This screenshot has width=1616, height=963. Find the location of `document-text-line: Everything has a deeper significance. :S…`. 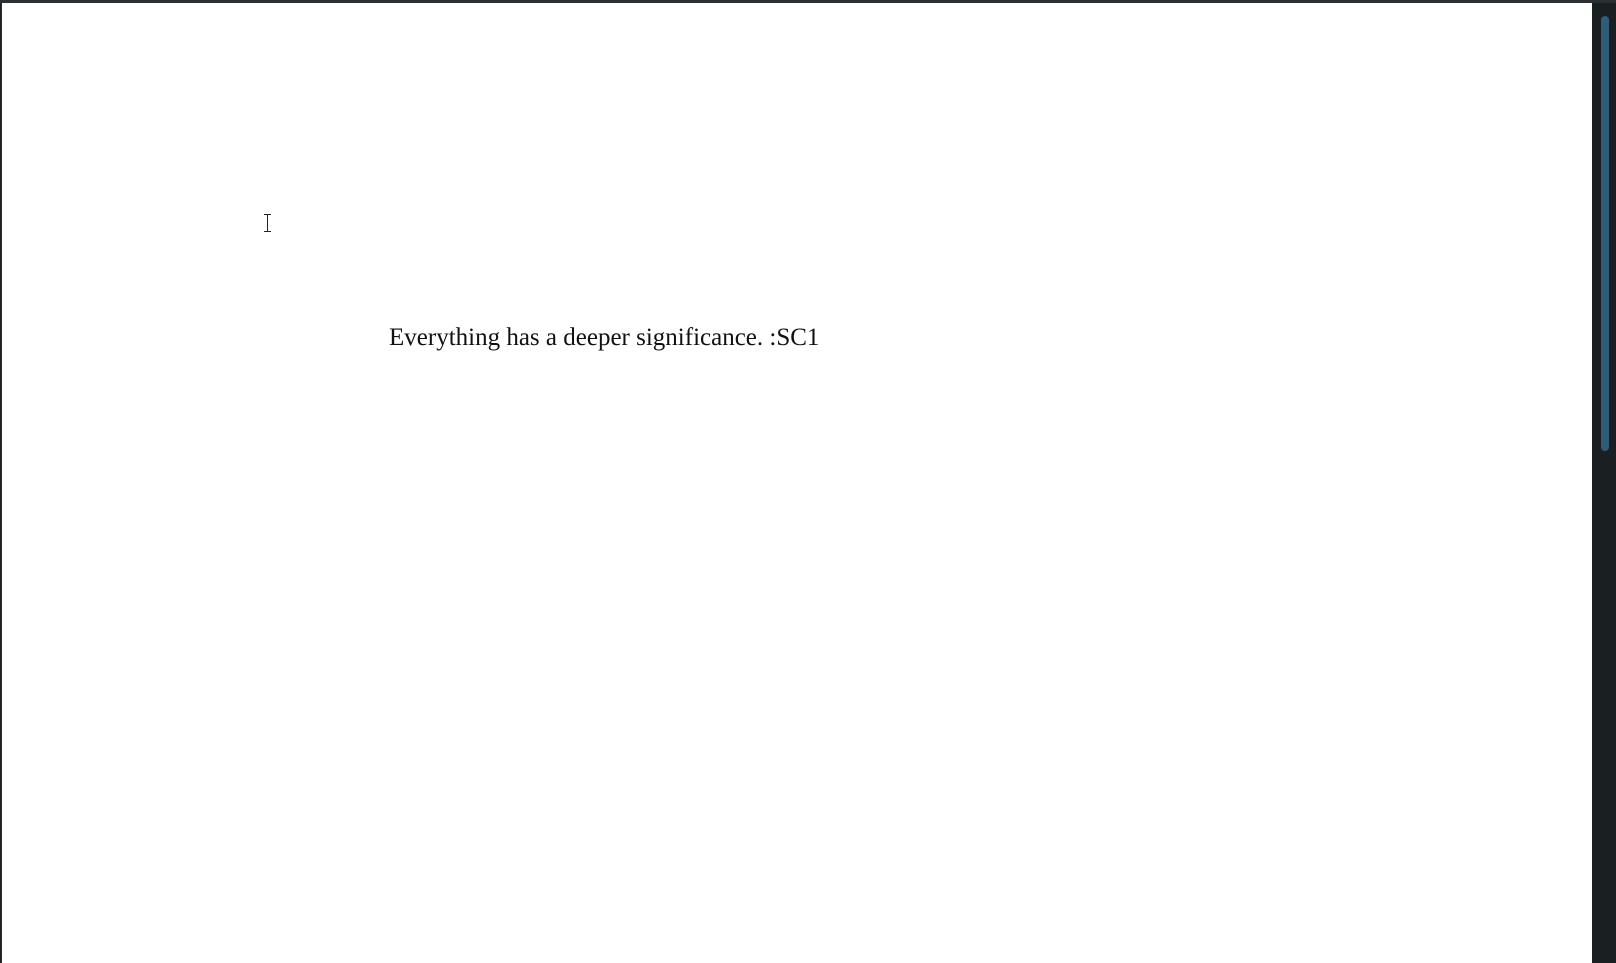

document-text-line: Everything has a deeper significance. :S… is located at coordinates (604, 338).